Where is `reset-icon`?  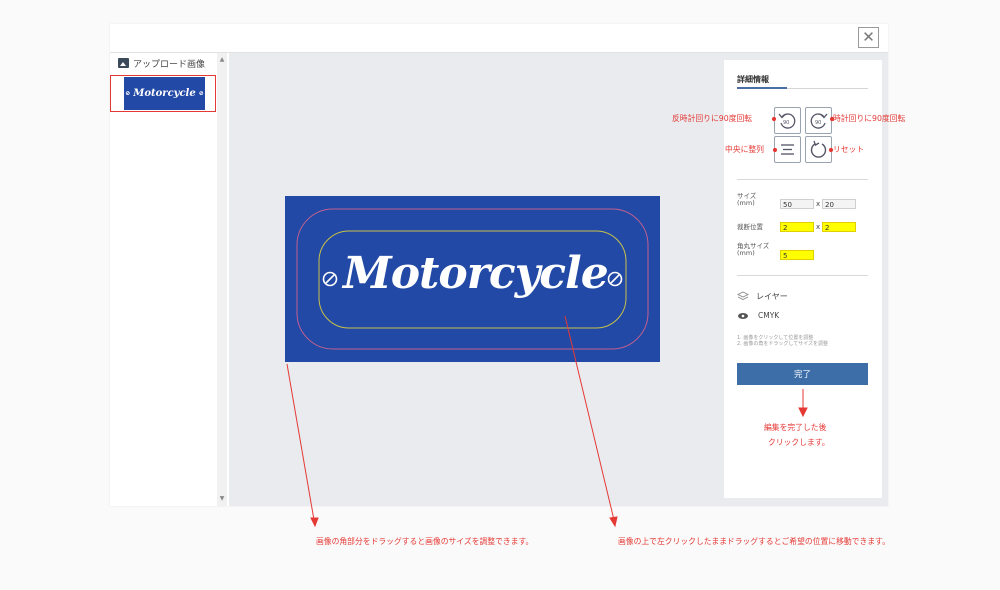 reset-icon is located at coordinates (818, 149).